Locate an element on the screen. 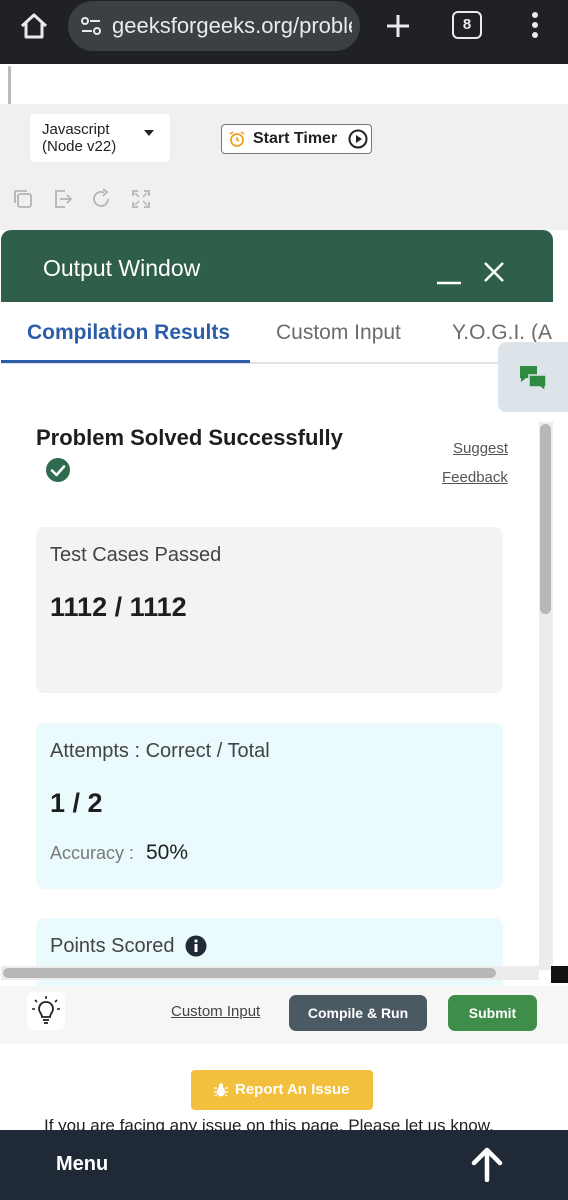  page-header-strip is located at coordinates (284, 84).